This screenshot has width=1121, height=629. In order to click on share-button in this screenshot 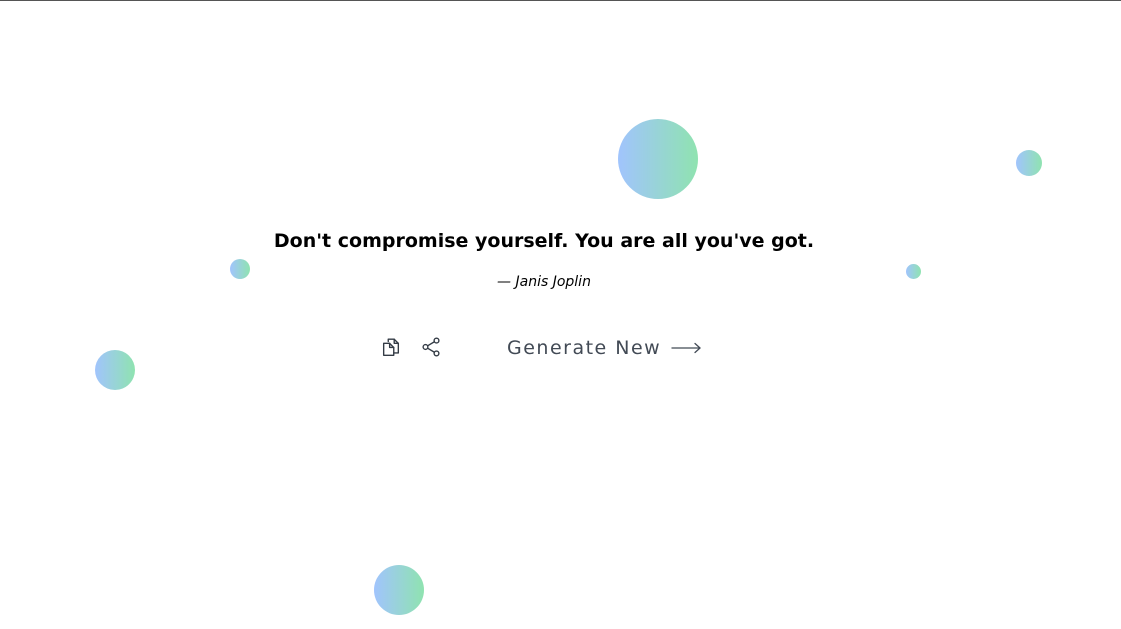, I will do `click(431, 347)`.